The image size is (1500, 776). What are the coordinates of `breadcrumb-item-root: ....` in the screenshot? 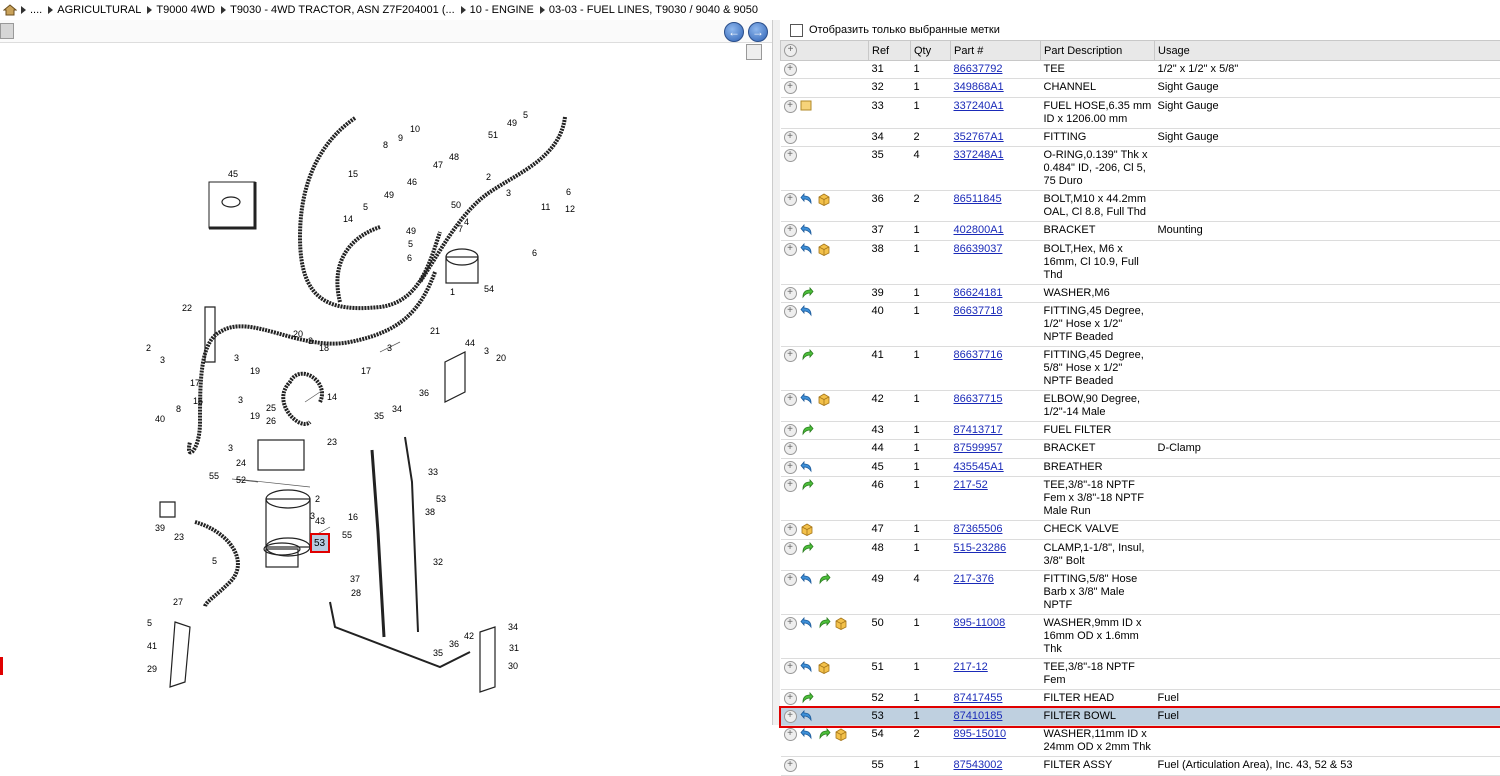 It's located at (31, 10).